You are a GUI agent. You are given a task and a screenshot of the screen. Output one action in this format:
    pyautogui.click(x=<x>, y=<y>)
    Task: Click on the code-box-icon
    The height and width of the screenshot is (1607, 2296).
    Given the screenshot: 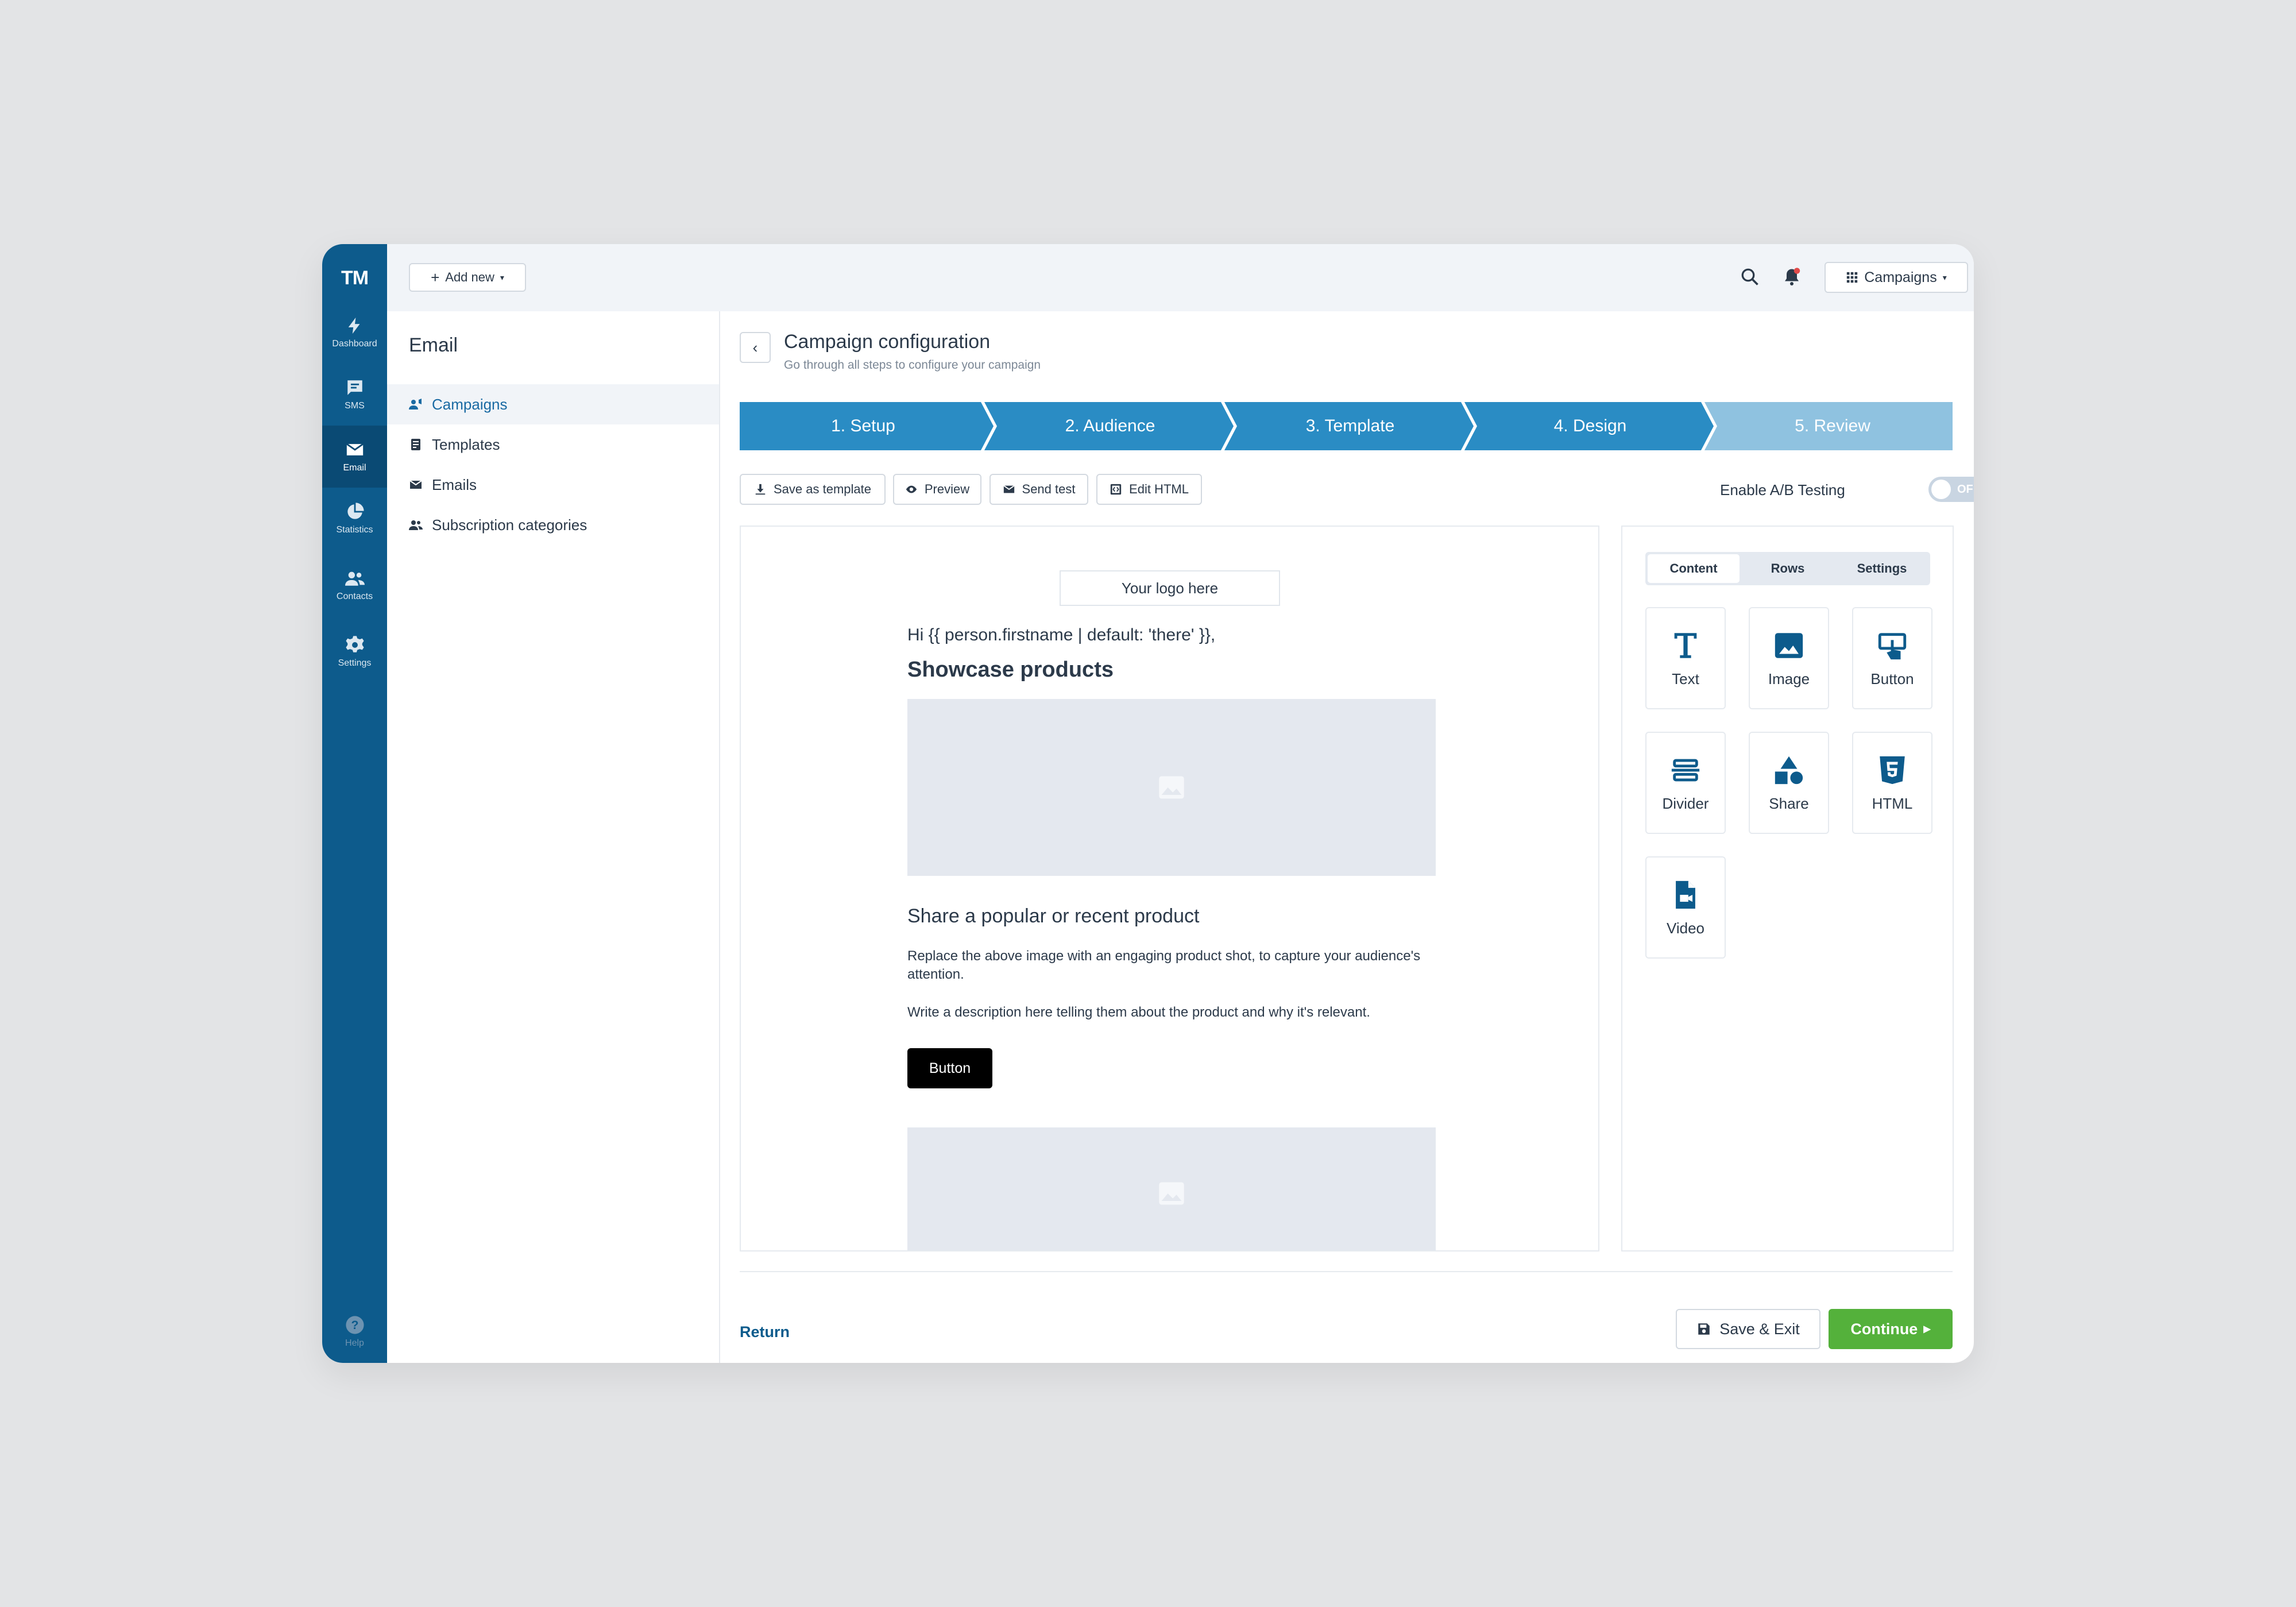 What is the action you would take?
    pyautogui.click(x=1116, y=490)
    